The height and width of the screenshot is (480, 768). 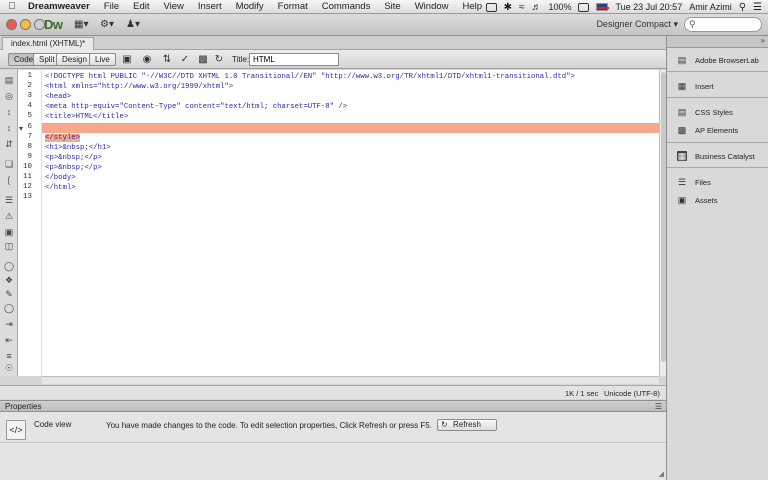 What do you see at coordinates (351, 178) in the screenshot?
I see `code-line: </body>` at bounding box center [351, 178].